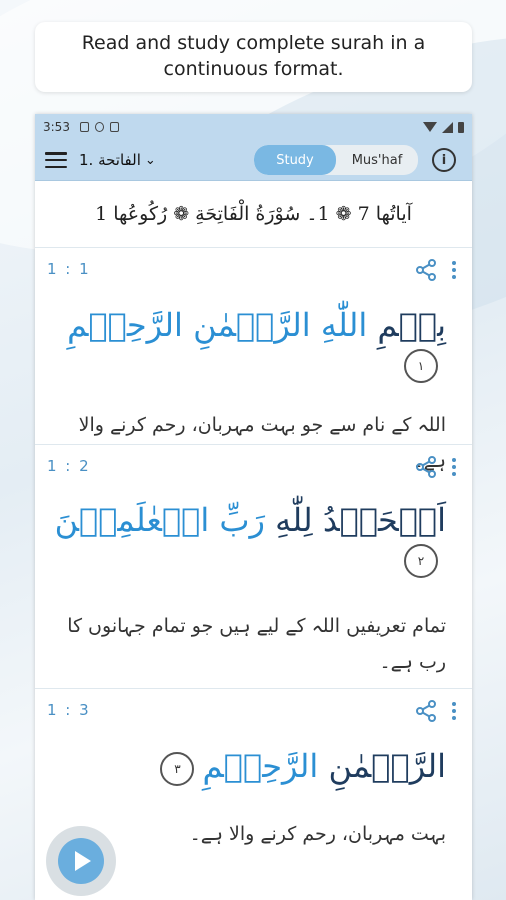 This screenshot has width=506, height=900. What do you see at coordinates (295, 160) in the screenshot?
I see `study-tab: Study` at bounding box center [295, 160].